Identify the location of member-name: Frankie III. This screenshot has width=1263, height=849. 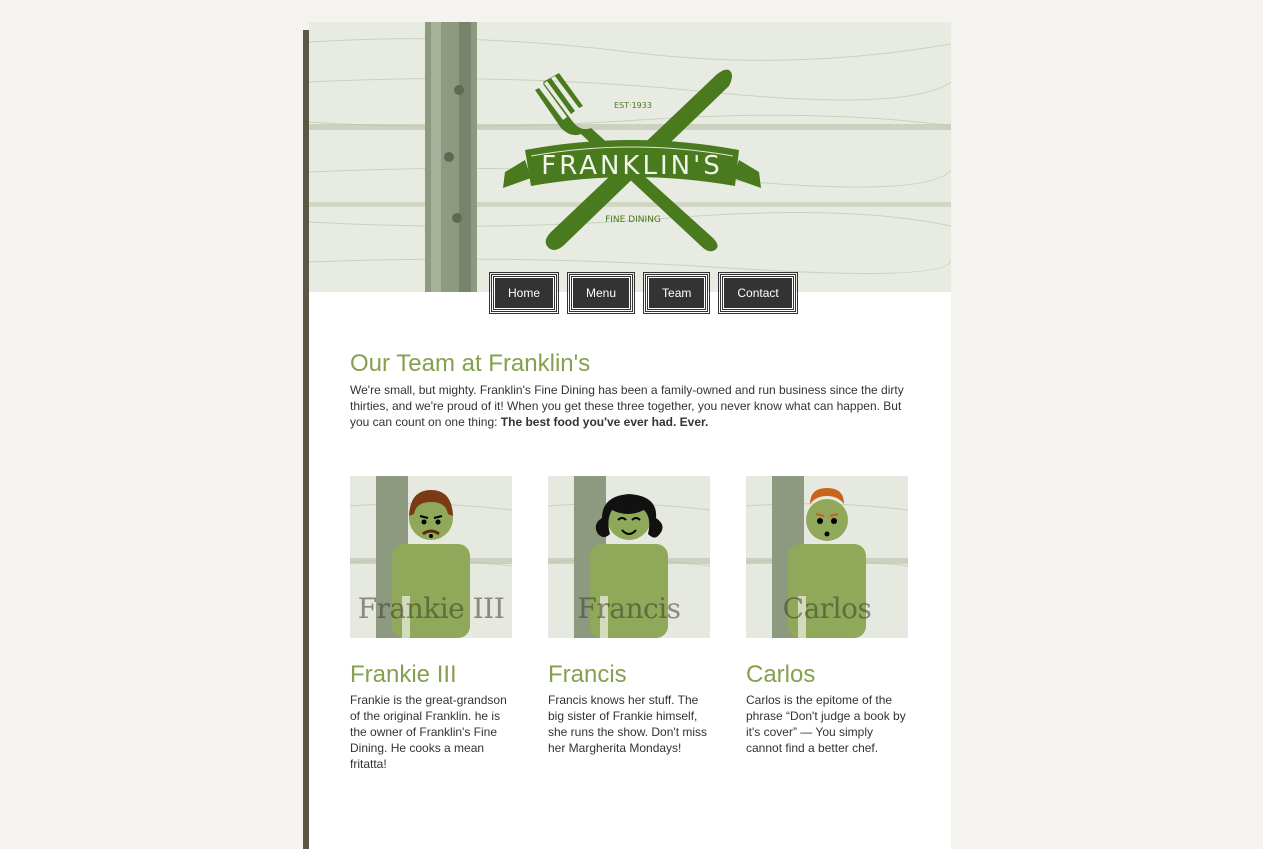
(403, 674).